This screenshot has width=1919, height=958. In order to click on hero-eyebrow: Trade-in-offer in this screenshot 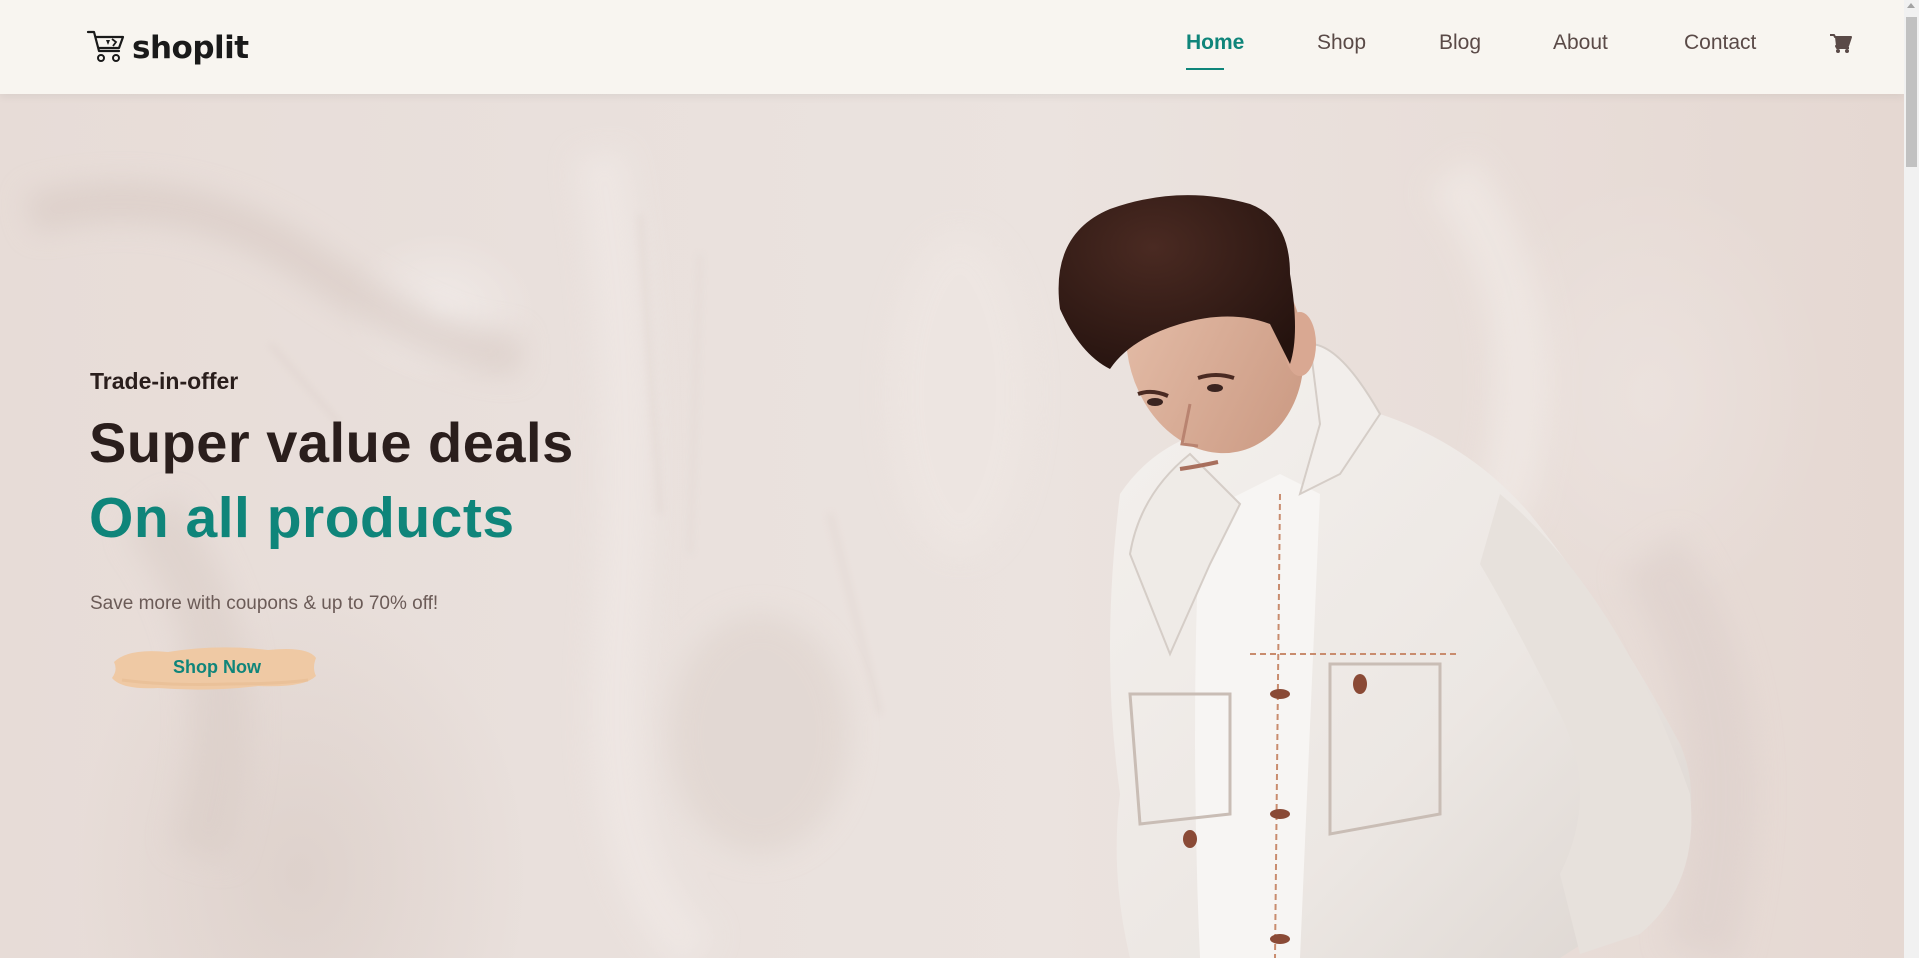, I will do `click(164, 381)`.